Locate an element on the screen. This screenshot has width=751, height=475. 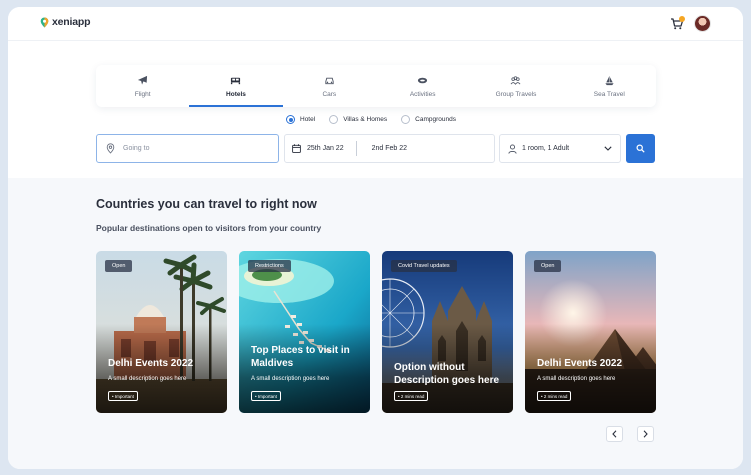
person-icon is located at coordinates (512, 148).